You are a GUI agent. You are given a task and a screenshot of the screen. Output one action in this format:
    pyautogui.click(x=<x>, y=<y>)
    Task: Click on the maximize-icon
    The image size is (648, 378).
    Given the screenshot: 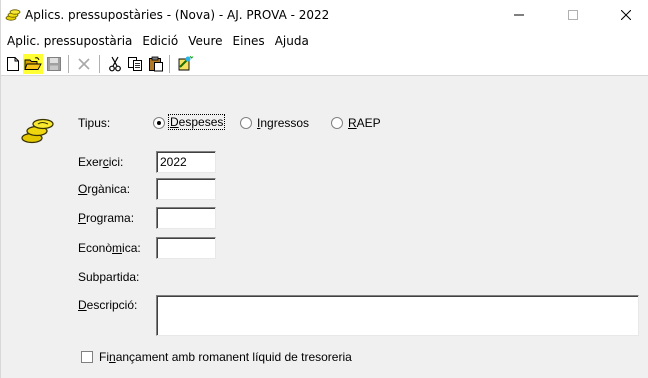 What is the action you would take?
    pyautogui.click(x=573, y=15)
    